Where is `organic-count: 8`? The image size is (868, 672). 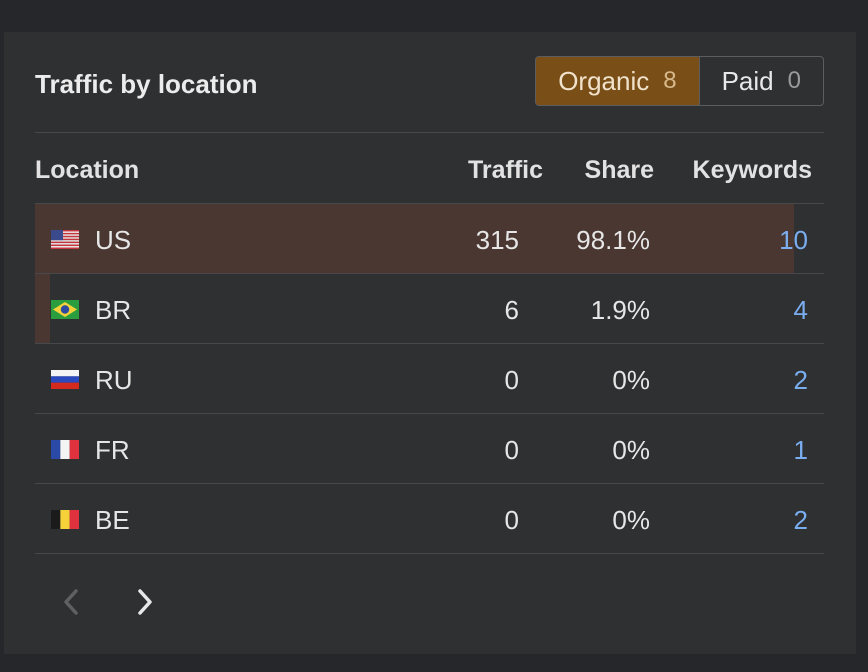 organic-count: 8 is located at coordinates (670, 80).